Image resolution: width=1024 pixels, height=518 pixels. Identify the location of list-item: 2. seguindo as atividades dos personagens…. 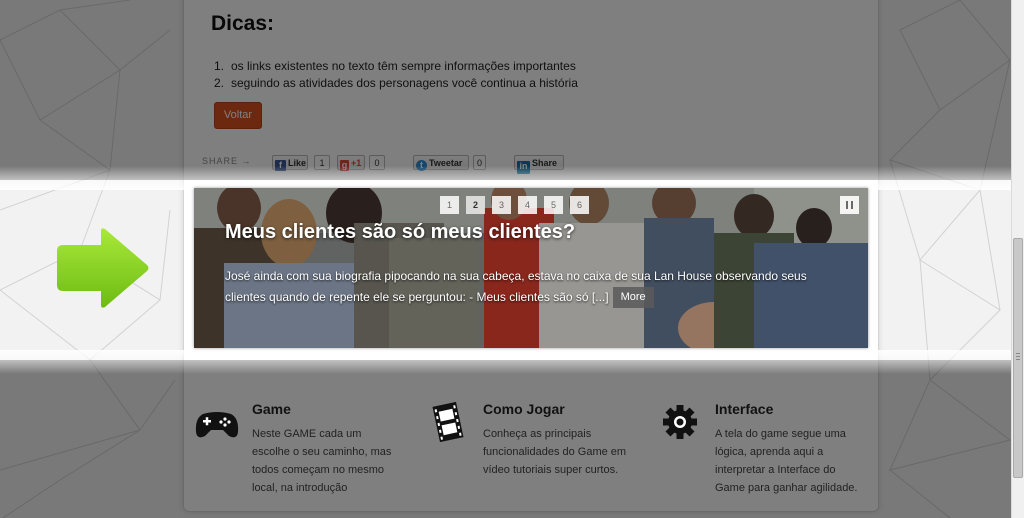
(396, 83).